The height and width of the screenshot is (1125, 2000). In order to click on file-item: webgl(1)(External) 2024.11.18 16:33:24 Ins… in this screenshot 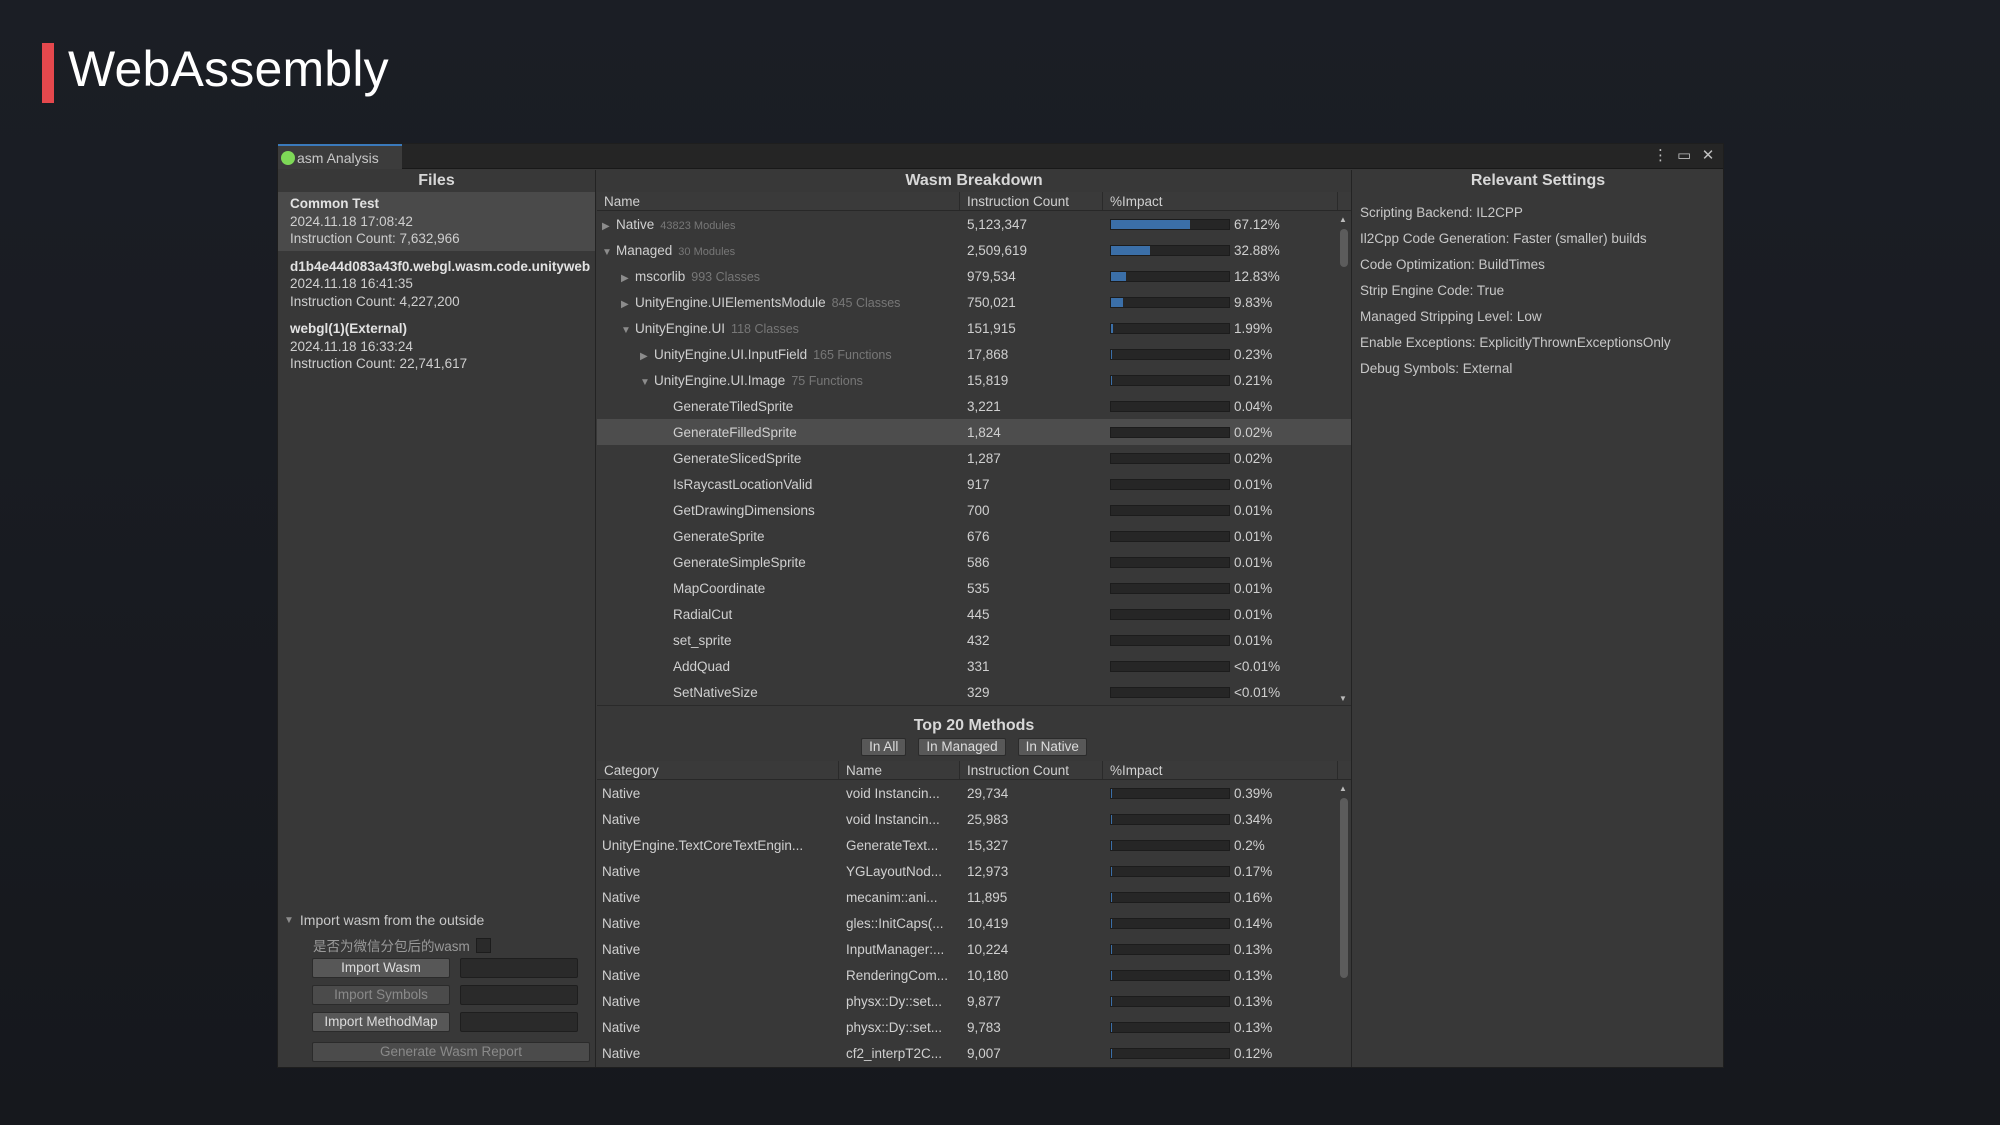, I will do `click(436, 346)`.